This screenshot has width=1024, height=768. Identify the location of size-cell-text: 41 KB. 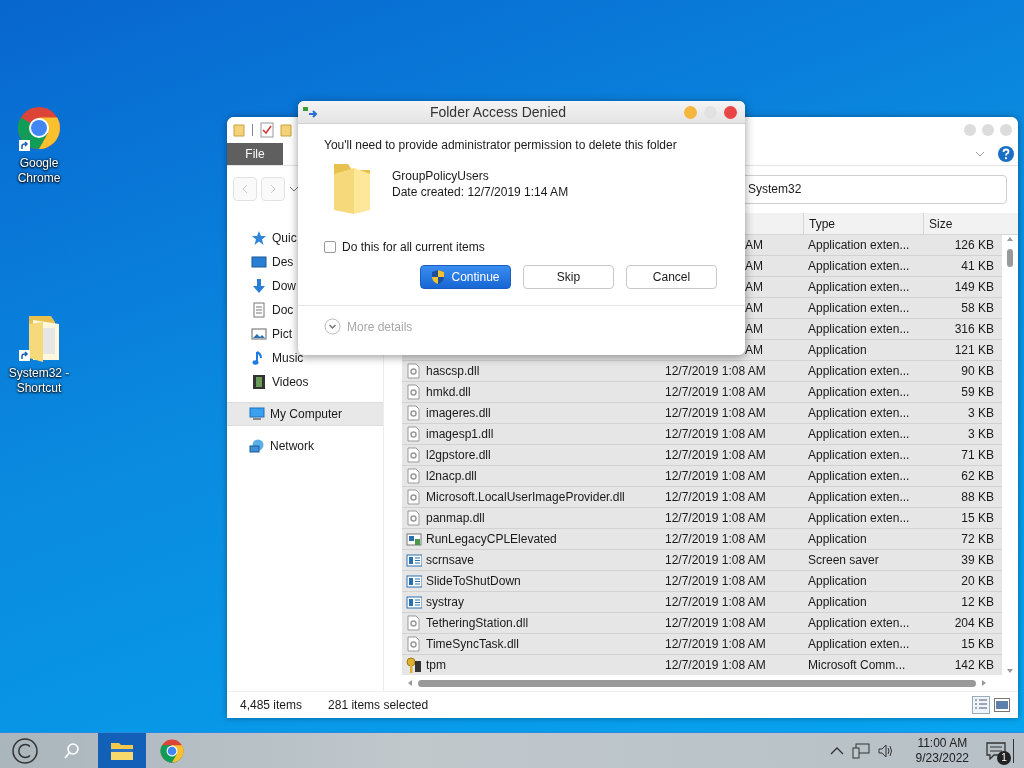
(977, 266).